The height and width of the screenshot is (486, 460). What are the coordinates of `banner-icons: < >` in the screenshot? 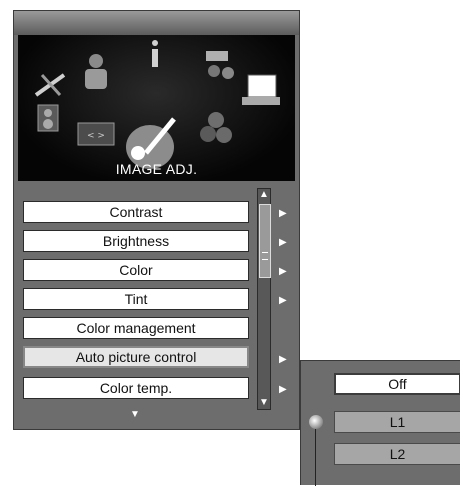 It's located at (157, 104).